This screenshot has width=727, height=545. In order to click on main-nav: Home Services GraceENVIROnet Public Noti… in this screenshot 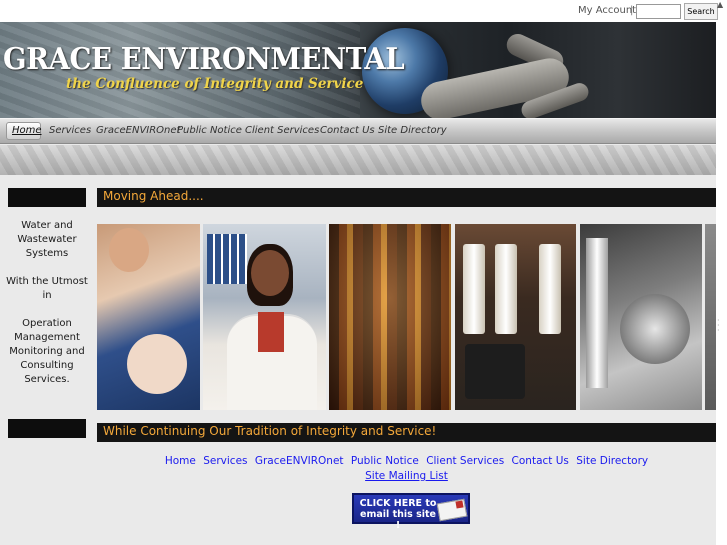, I will do `click(358, 131)`.